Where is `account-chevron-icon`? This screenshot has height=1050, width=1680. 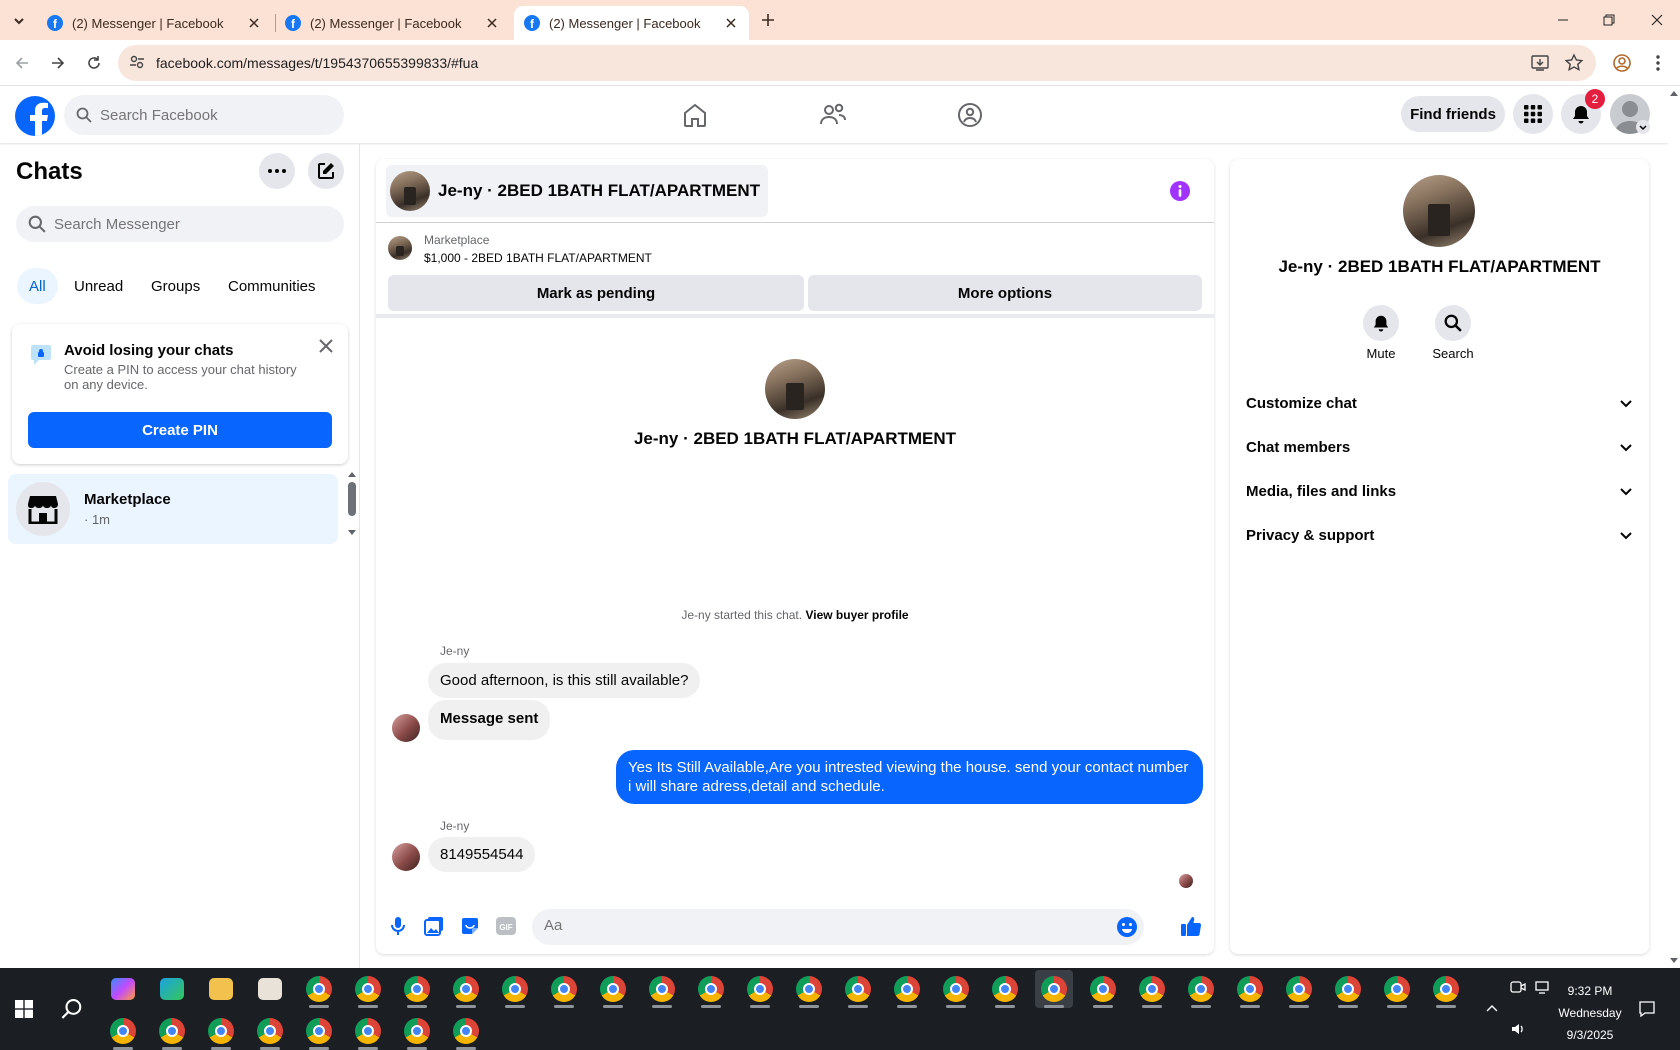
account-chevron-icon is located at coordinates (1643, 127).